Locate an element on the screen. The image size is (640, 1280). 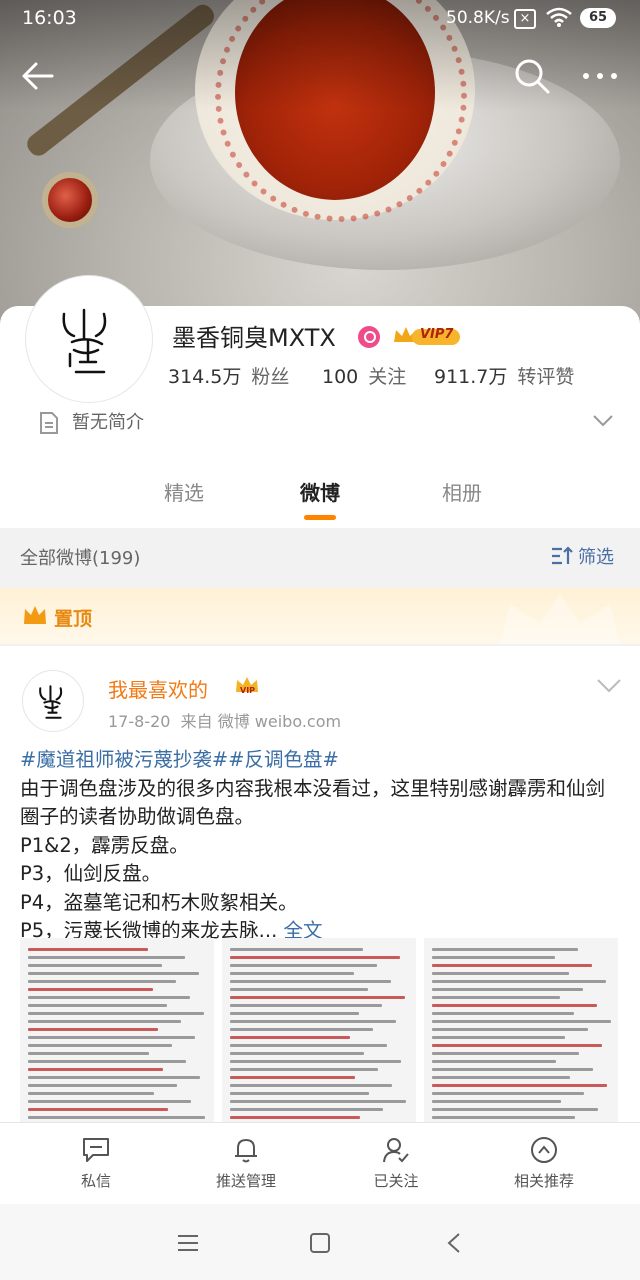
profile-name: 墨香铜臭MXTX is located at coordinates (254, 338).